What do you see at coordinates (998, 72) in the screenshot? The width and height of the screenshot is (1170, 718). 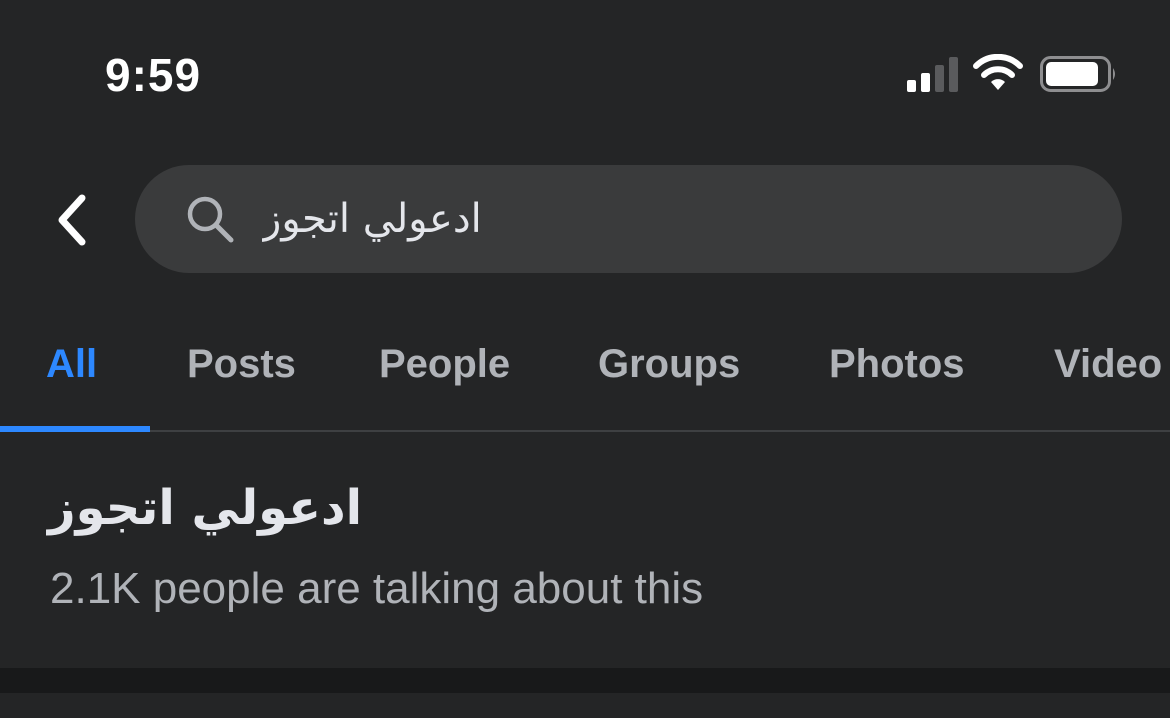 I see `wifi-icon` at bounding box center [998, 72].